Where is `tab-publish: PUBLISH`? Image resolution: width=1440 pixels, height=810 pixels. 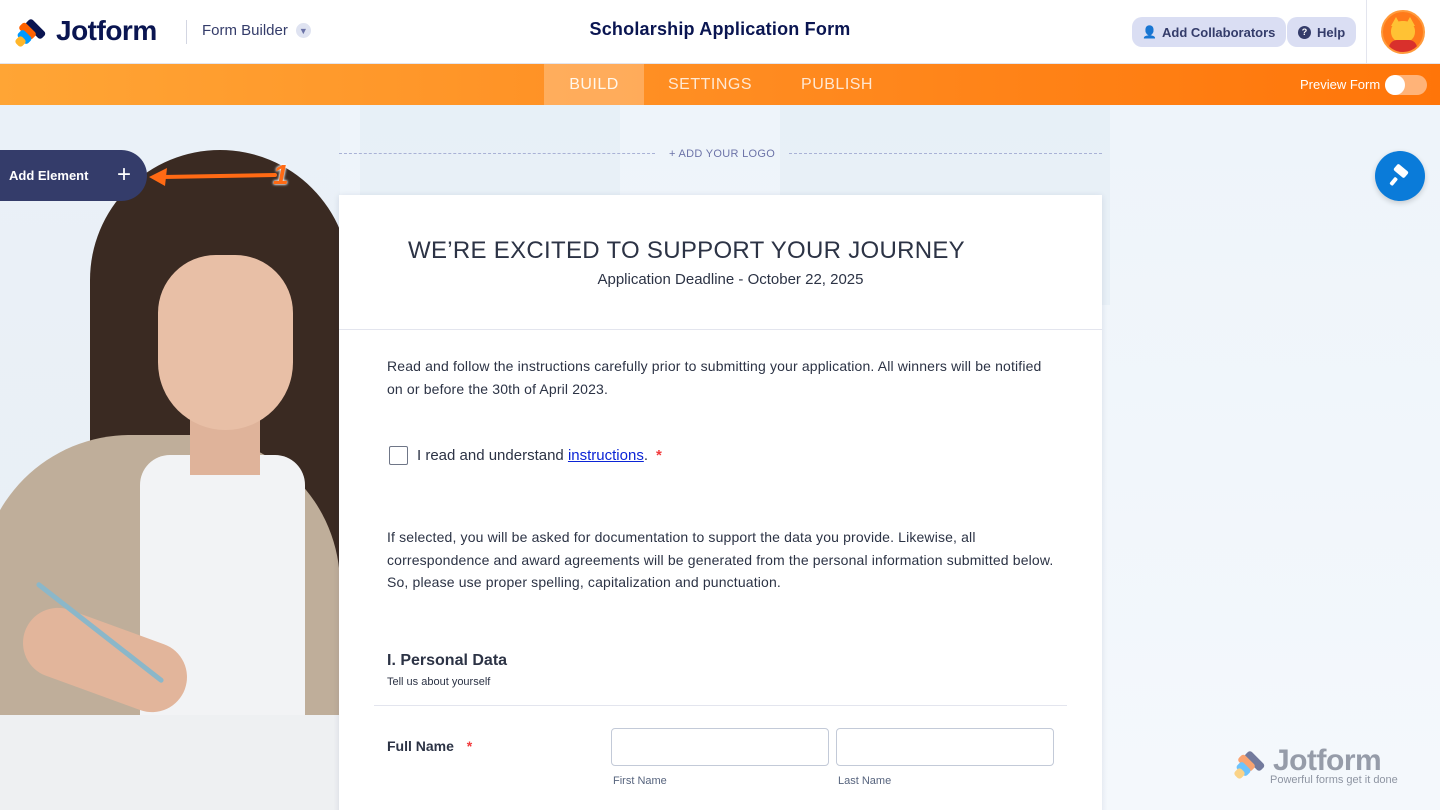
tab-publish: PUBLISH is located at coordinates (837, 84).